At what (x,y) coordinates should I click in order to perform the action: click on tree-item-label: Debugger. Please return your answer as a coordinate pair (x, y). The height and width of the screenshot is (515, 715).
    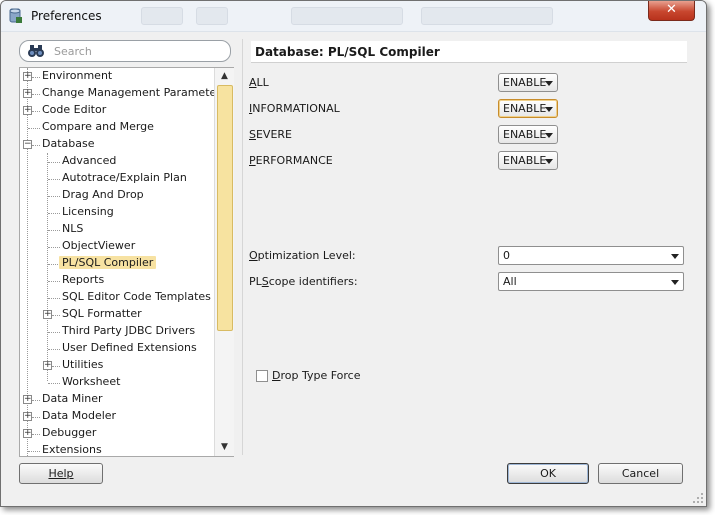
    Looking at the image, I should click on (69, 432).